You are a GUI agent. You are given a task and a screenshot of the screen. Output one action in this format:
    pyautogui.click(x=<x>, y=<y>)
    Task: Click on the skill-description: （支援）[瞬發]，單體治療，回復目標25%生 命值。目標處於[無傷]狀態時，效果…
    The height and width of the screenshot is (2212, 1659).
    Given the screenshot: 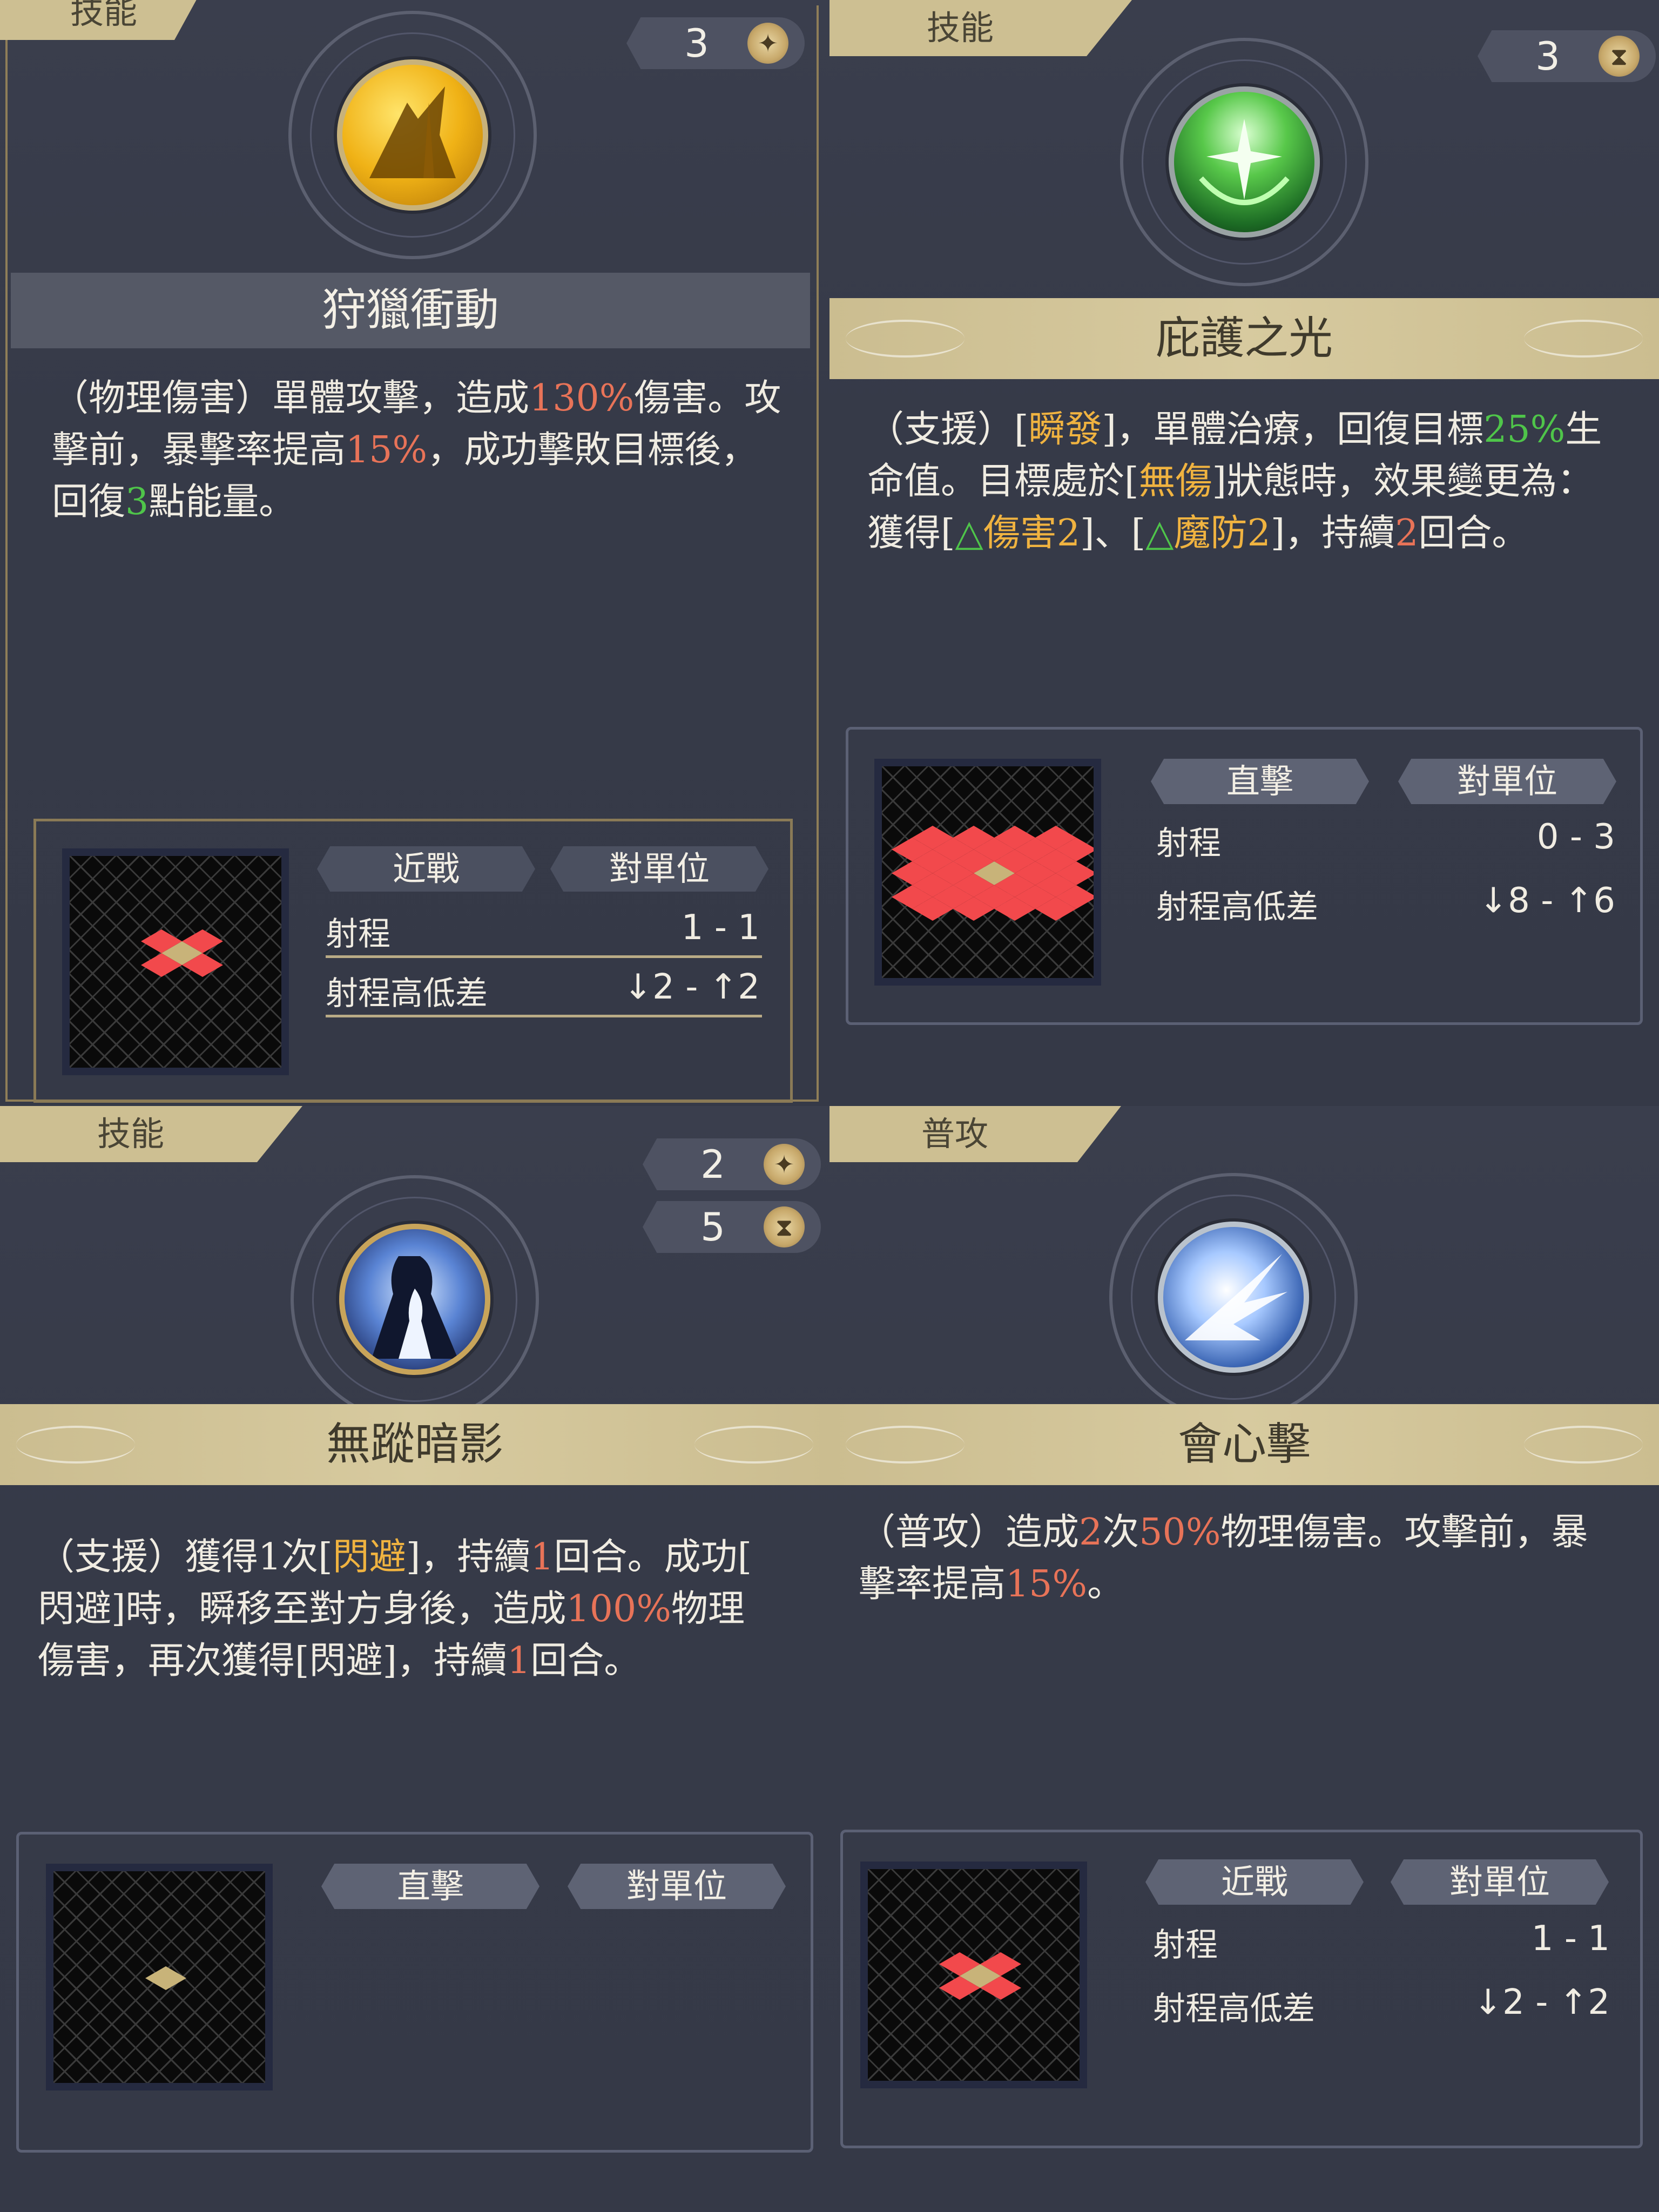 What is the action you would take?
    pyautogui.click(x=1234, y=481)
    